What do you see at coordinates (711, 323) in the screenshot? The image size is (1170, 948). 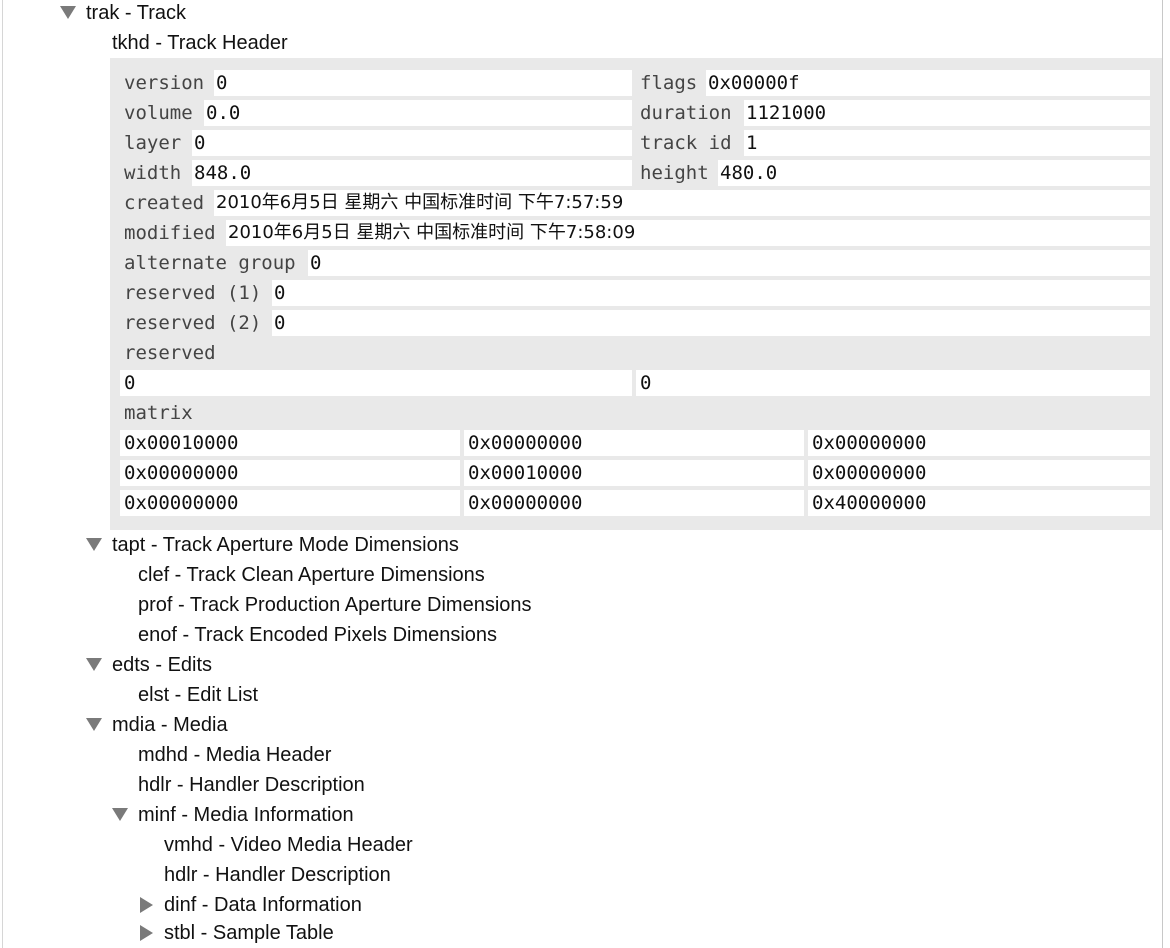 I see `field-reserved-2-value: 0` at bounding box center [711, 323].